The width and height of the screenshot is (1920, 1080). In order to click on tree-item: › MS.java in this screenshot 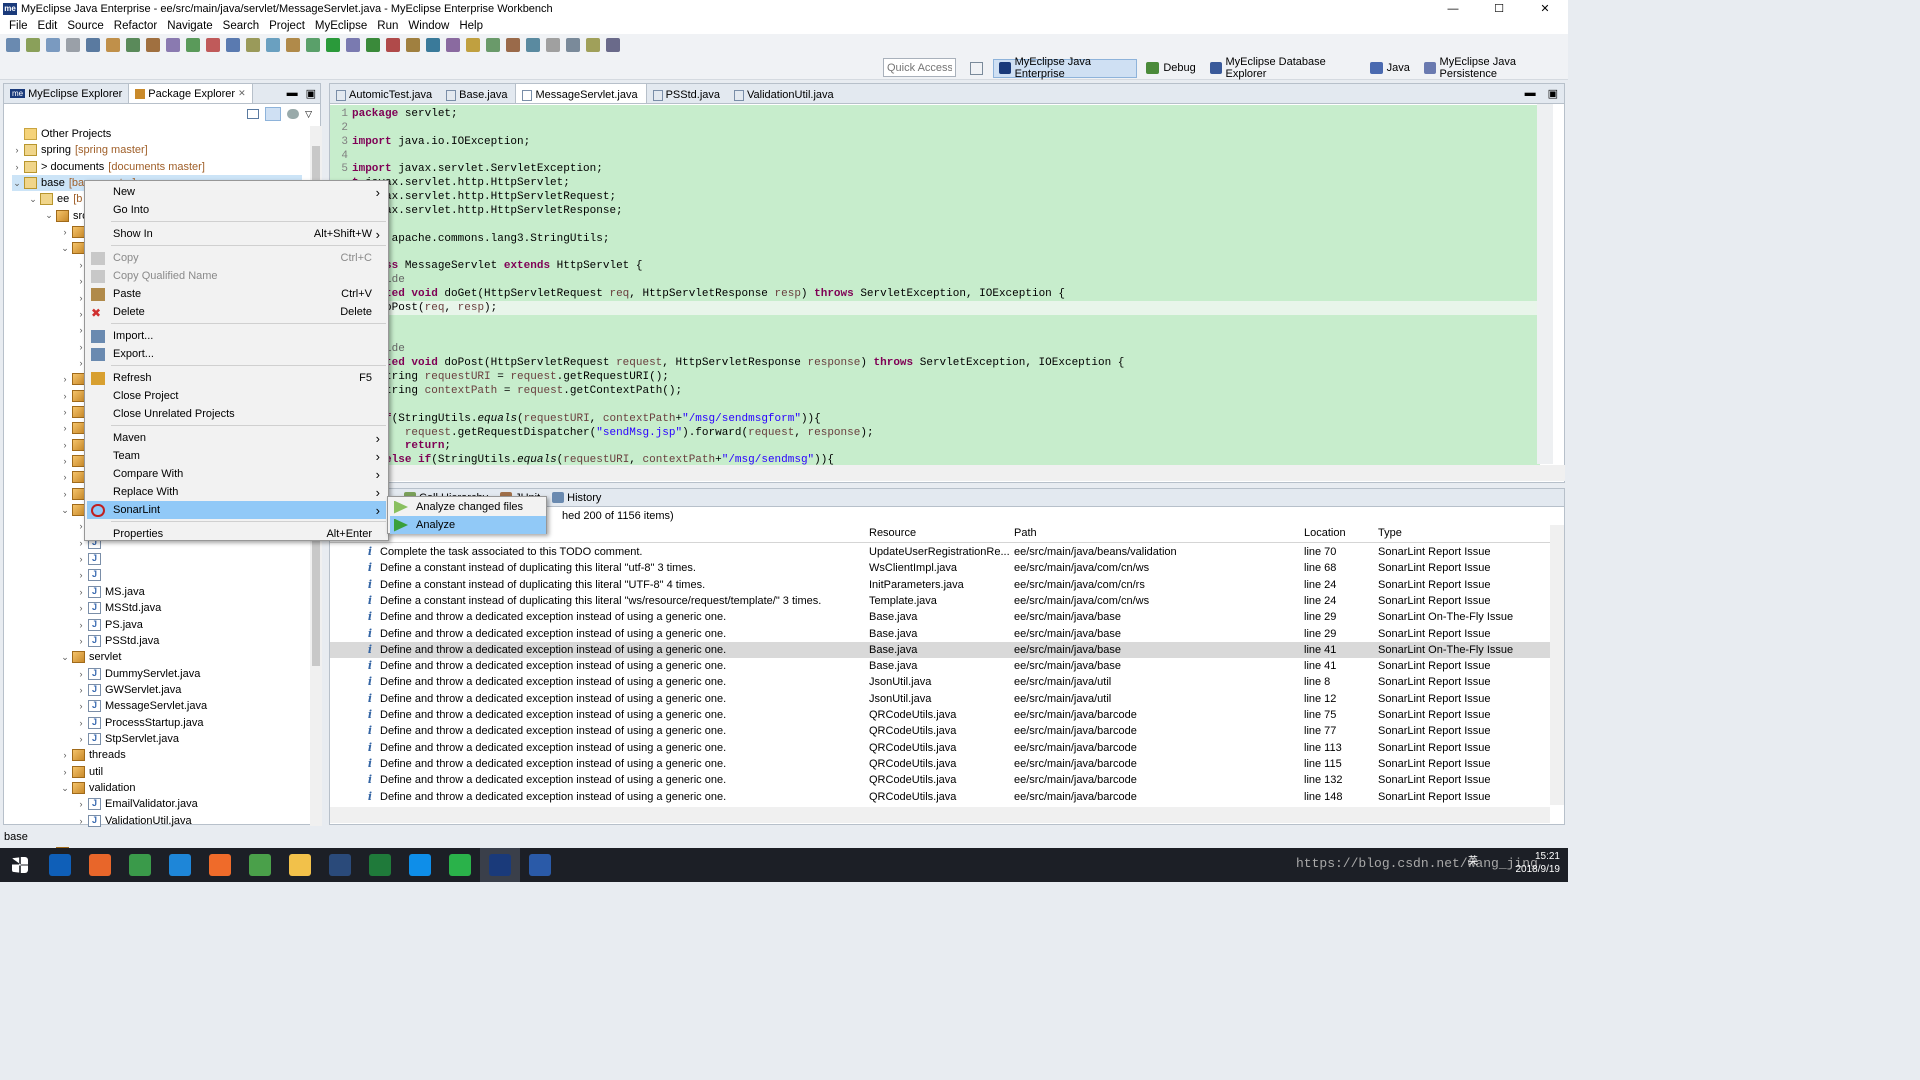, I will do `click(110, 592)`.